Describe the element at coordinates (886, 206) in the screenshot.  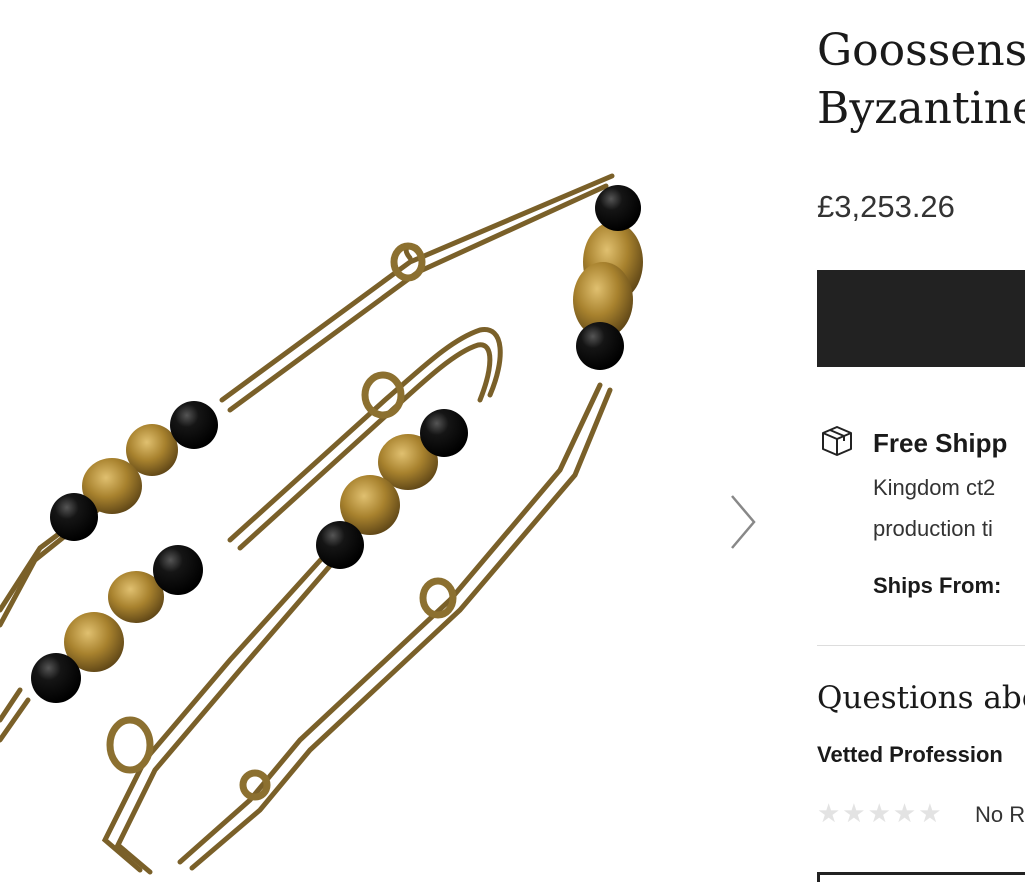
I see `product-price: £3,253.26` at that location.